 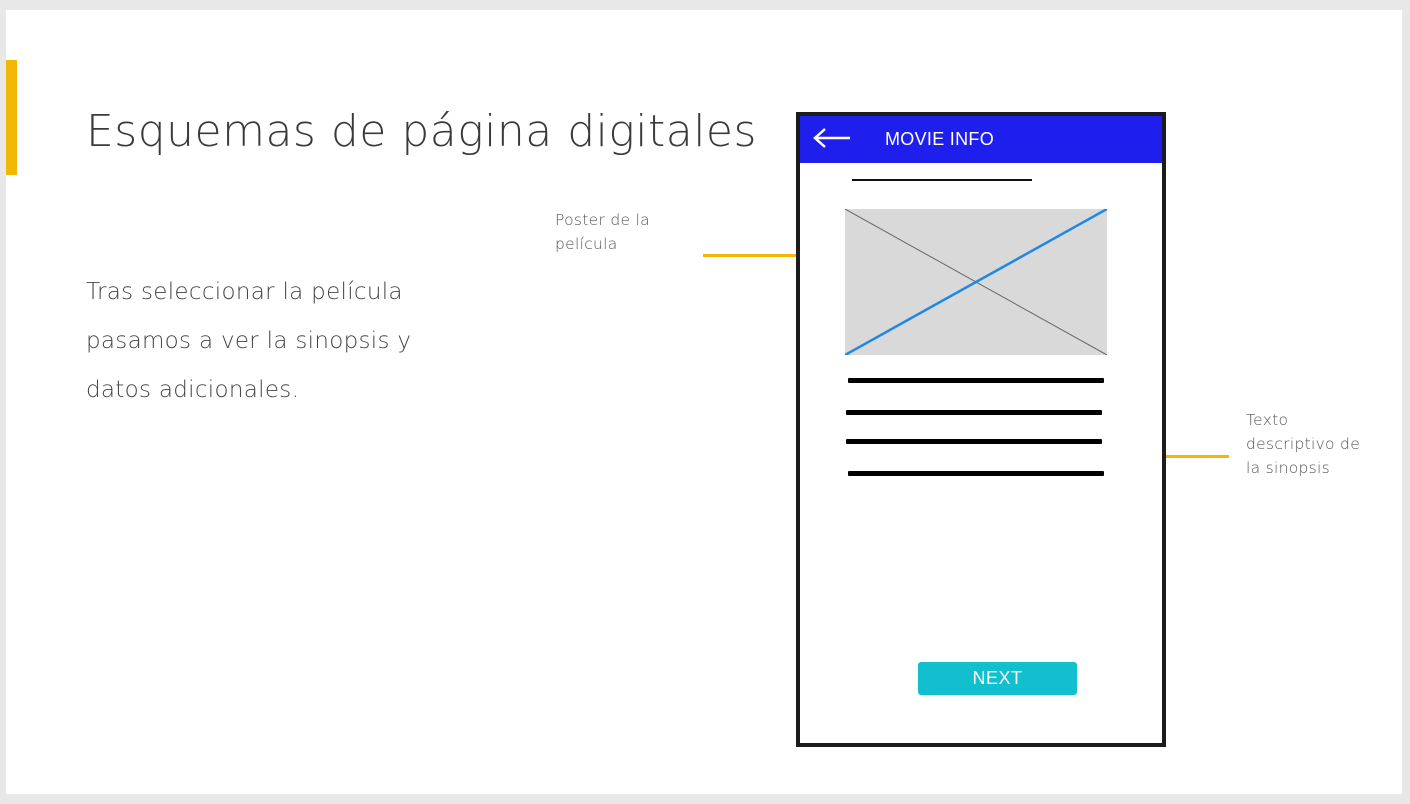 What do you see at coordinates (586, 244) in the screenshot?
I see `annotation-line: película` at bounding box center [586, 244].